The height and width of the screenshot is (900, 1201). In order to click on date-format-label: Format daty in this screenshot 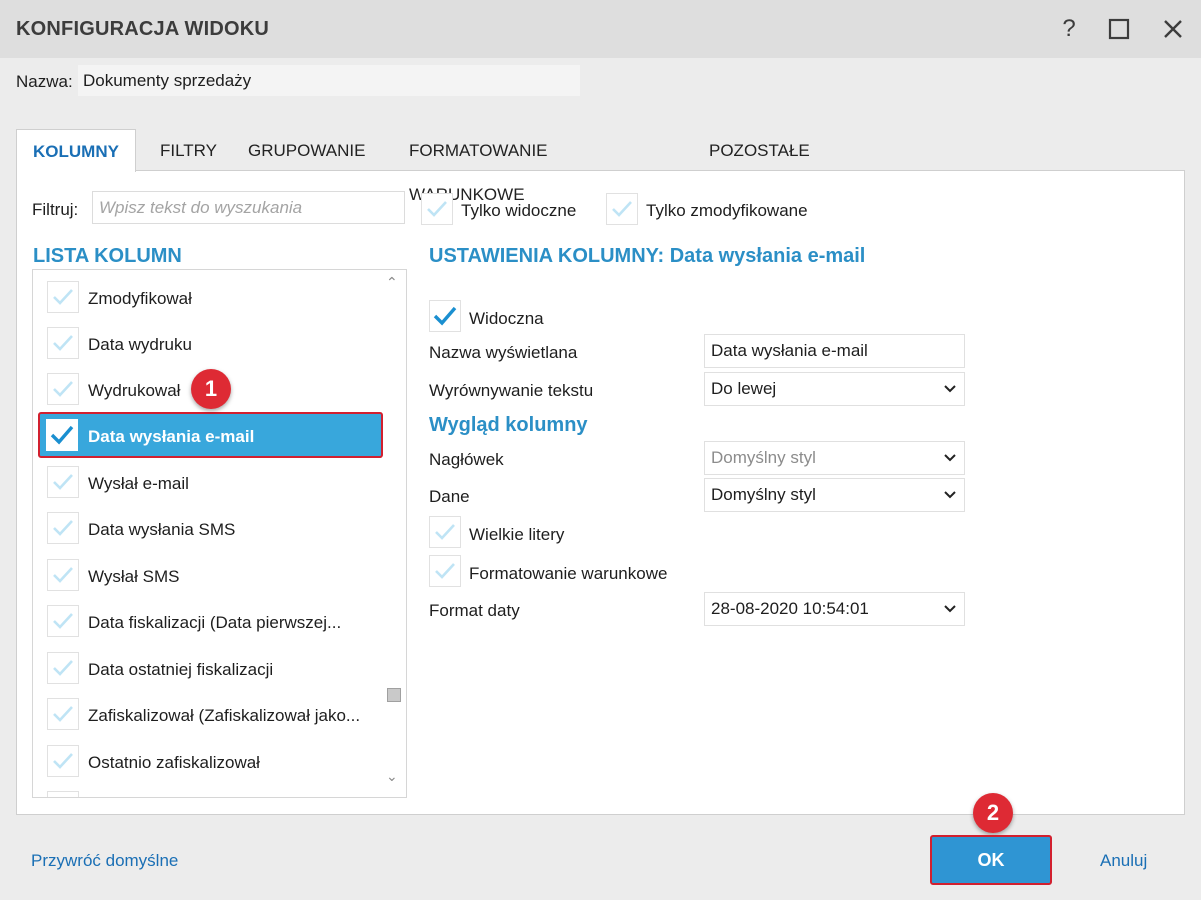, I will do `click(474, 610)`.